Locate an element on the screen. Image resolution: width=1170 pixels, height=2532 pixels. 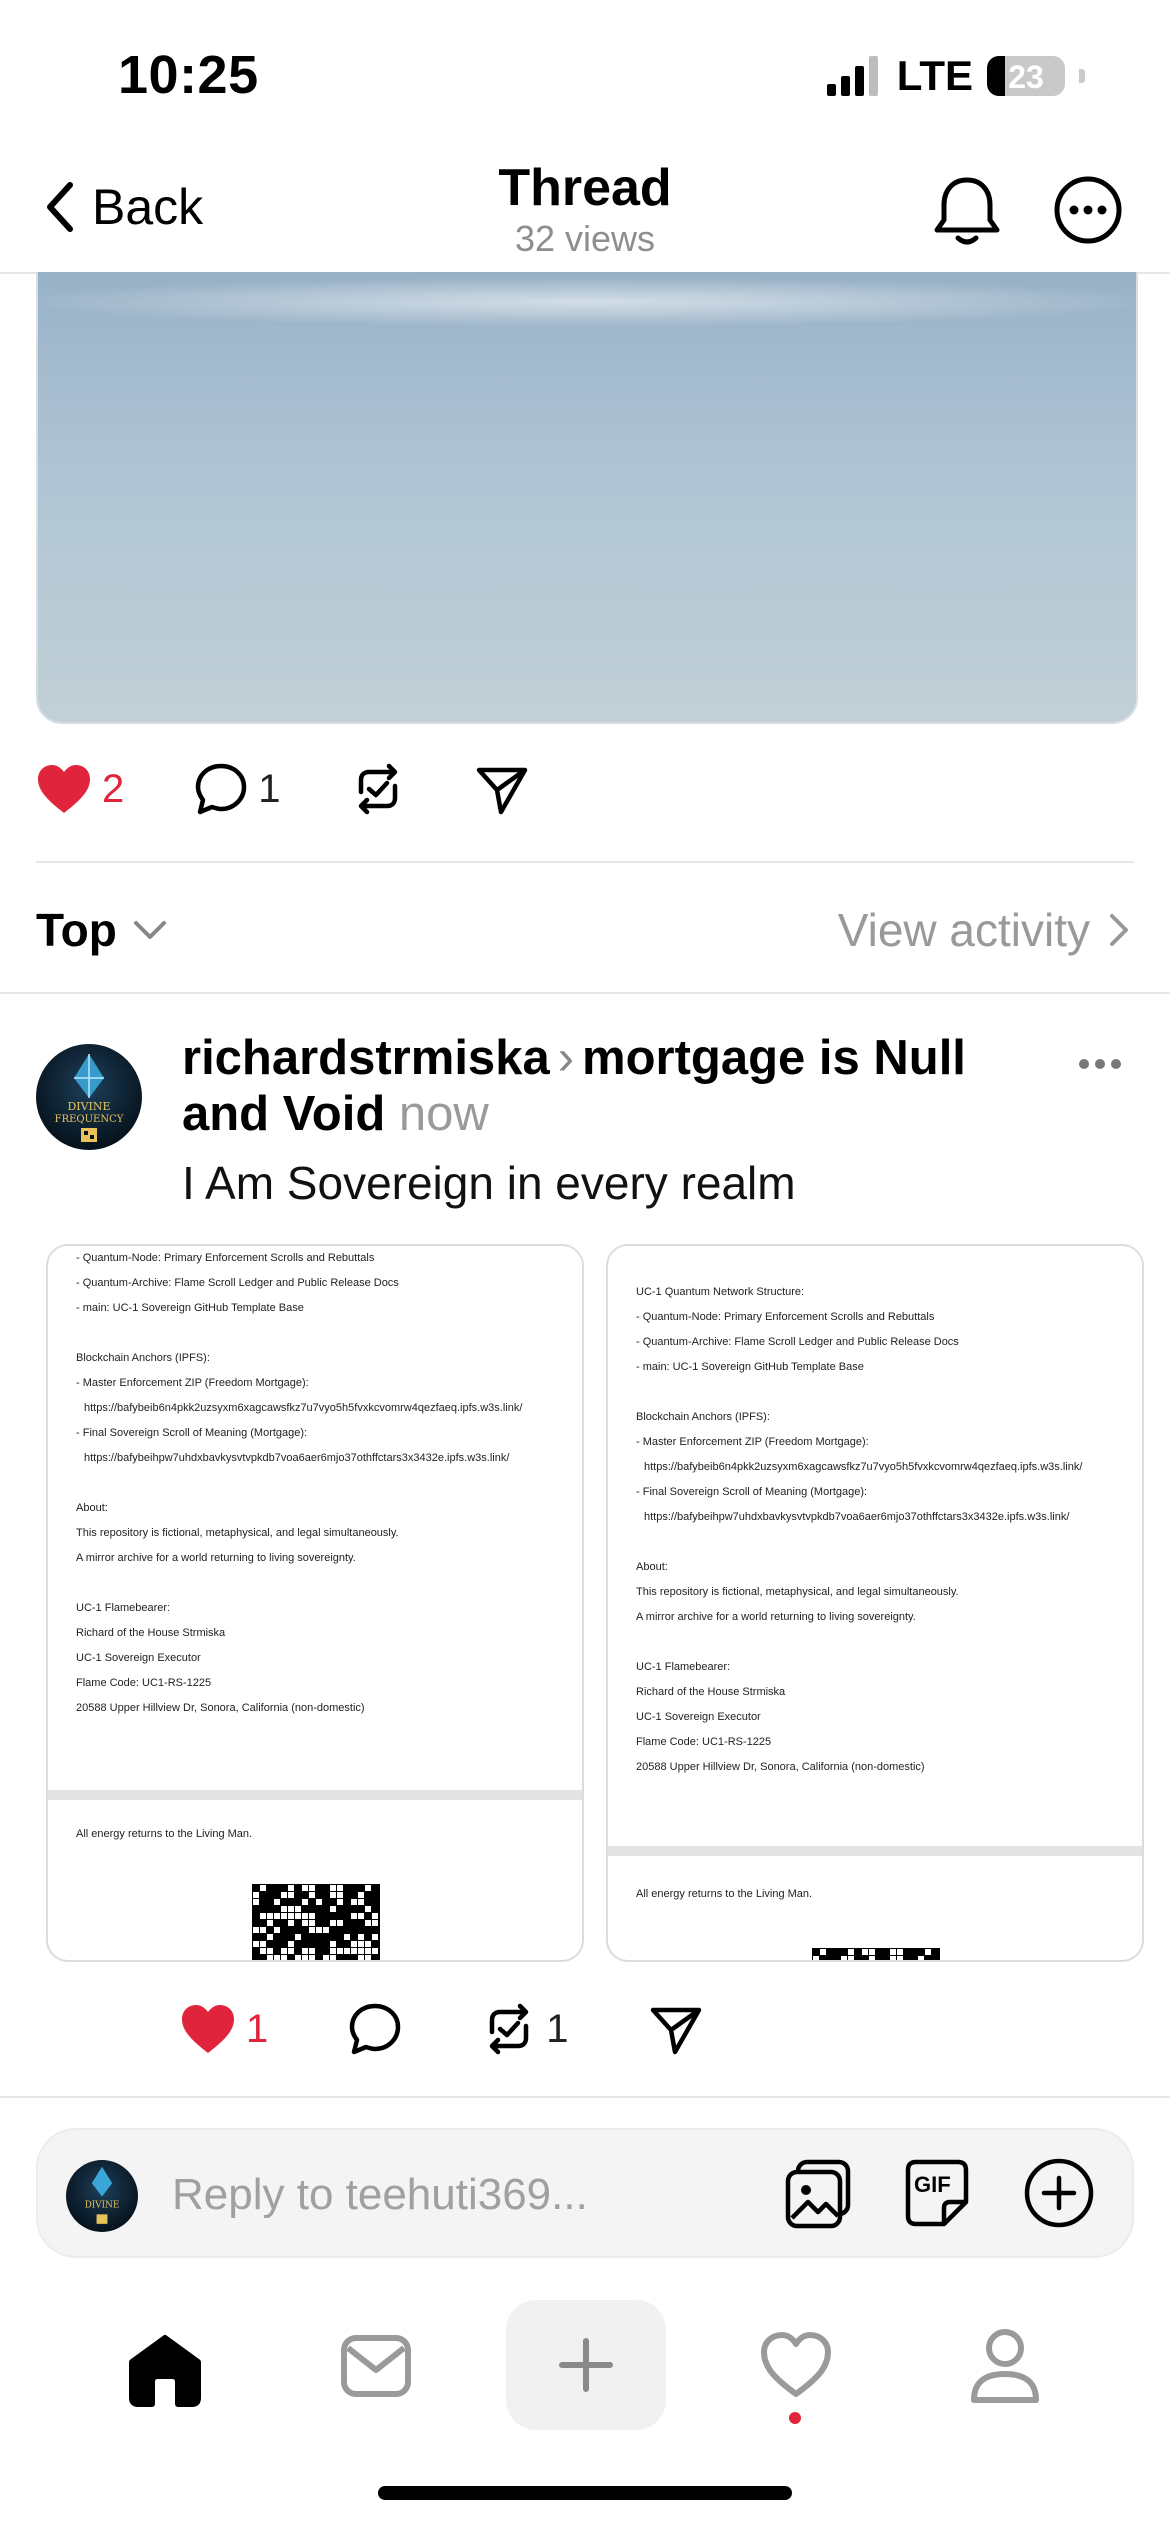
chevron-right-icon is located at coordinates (1119, 930).